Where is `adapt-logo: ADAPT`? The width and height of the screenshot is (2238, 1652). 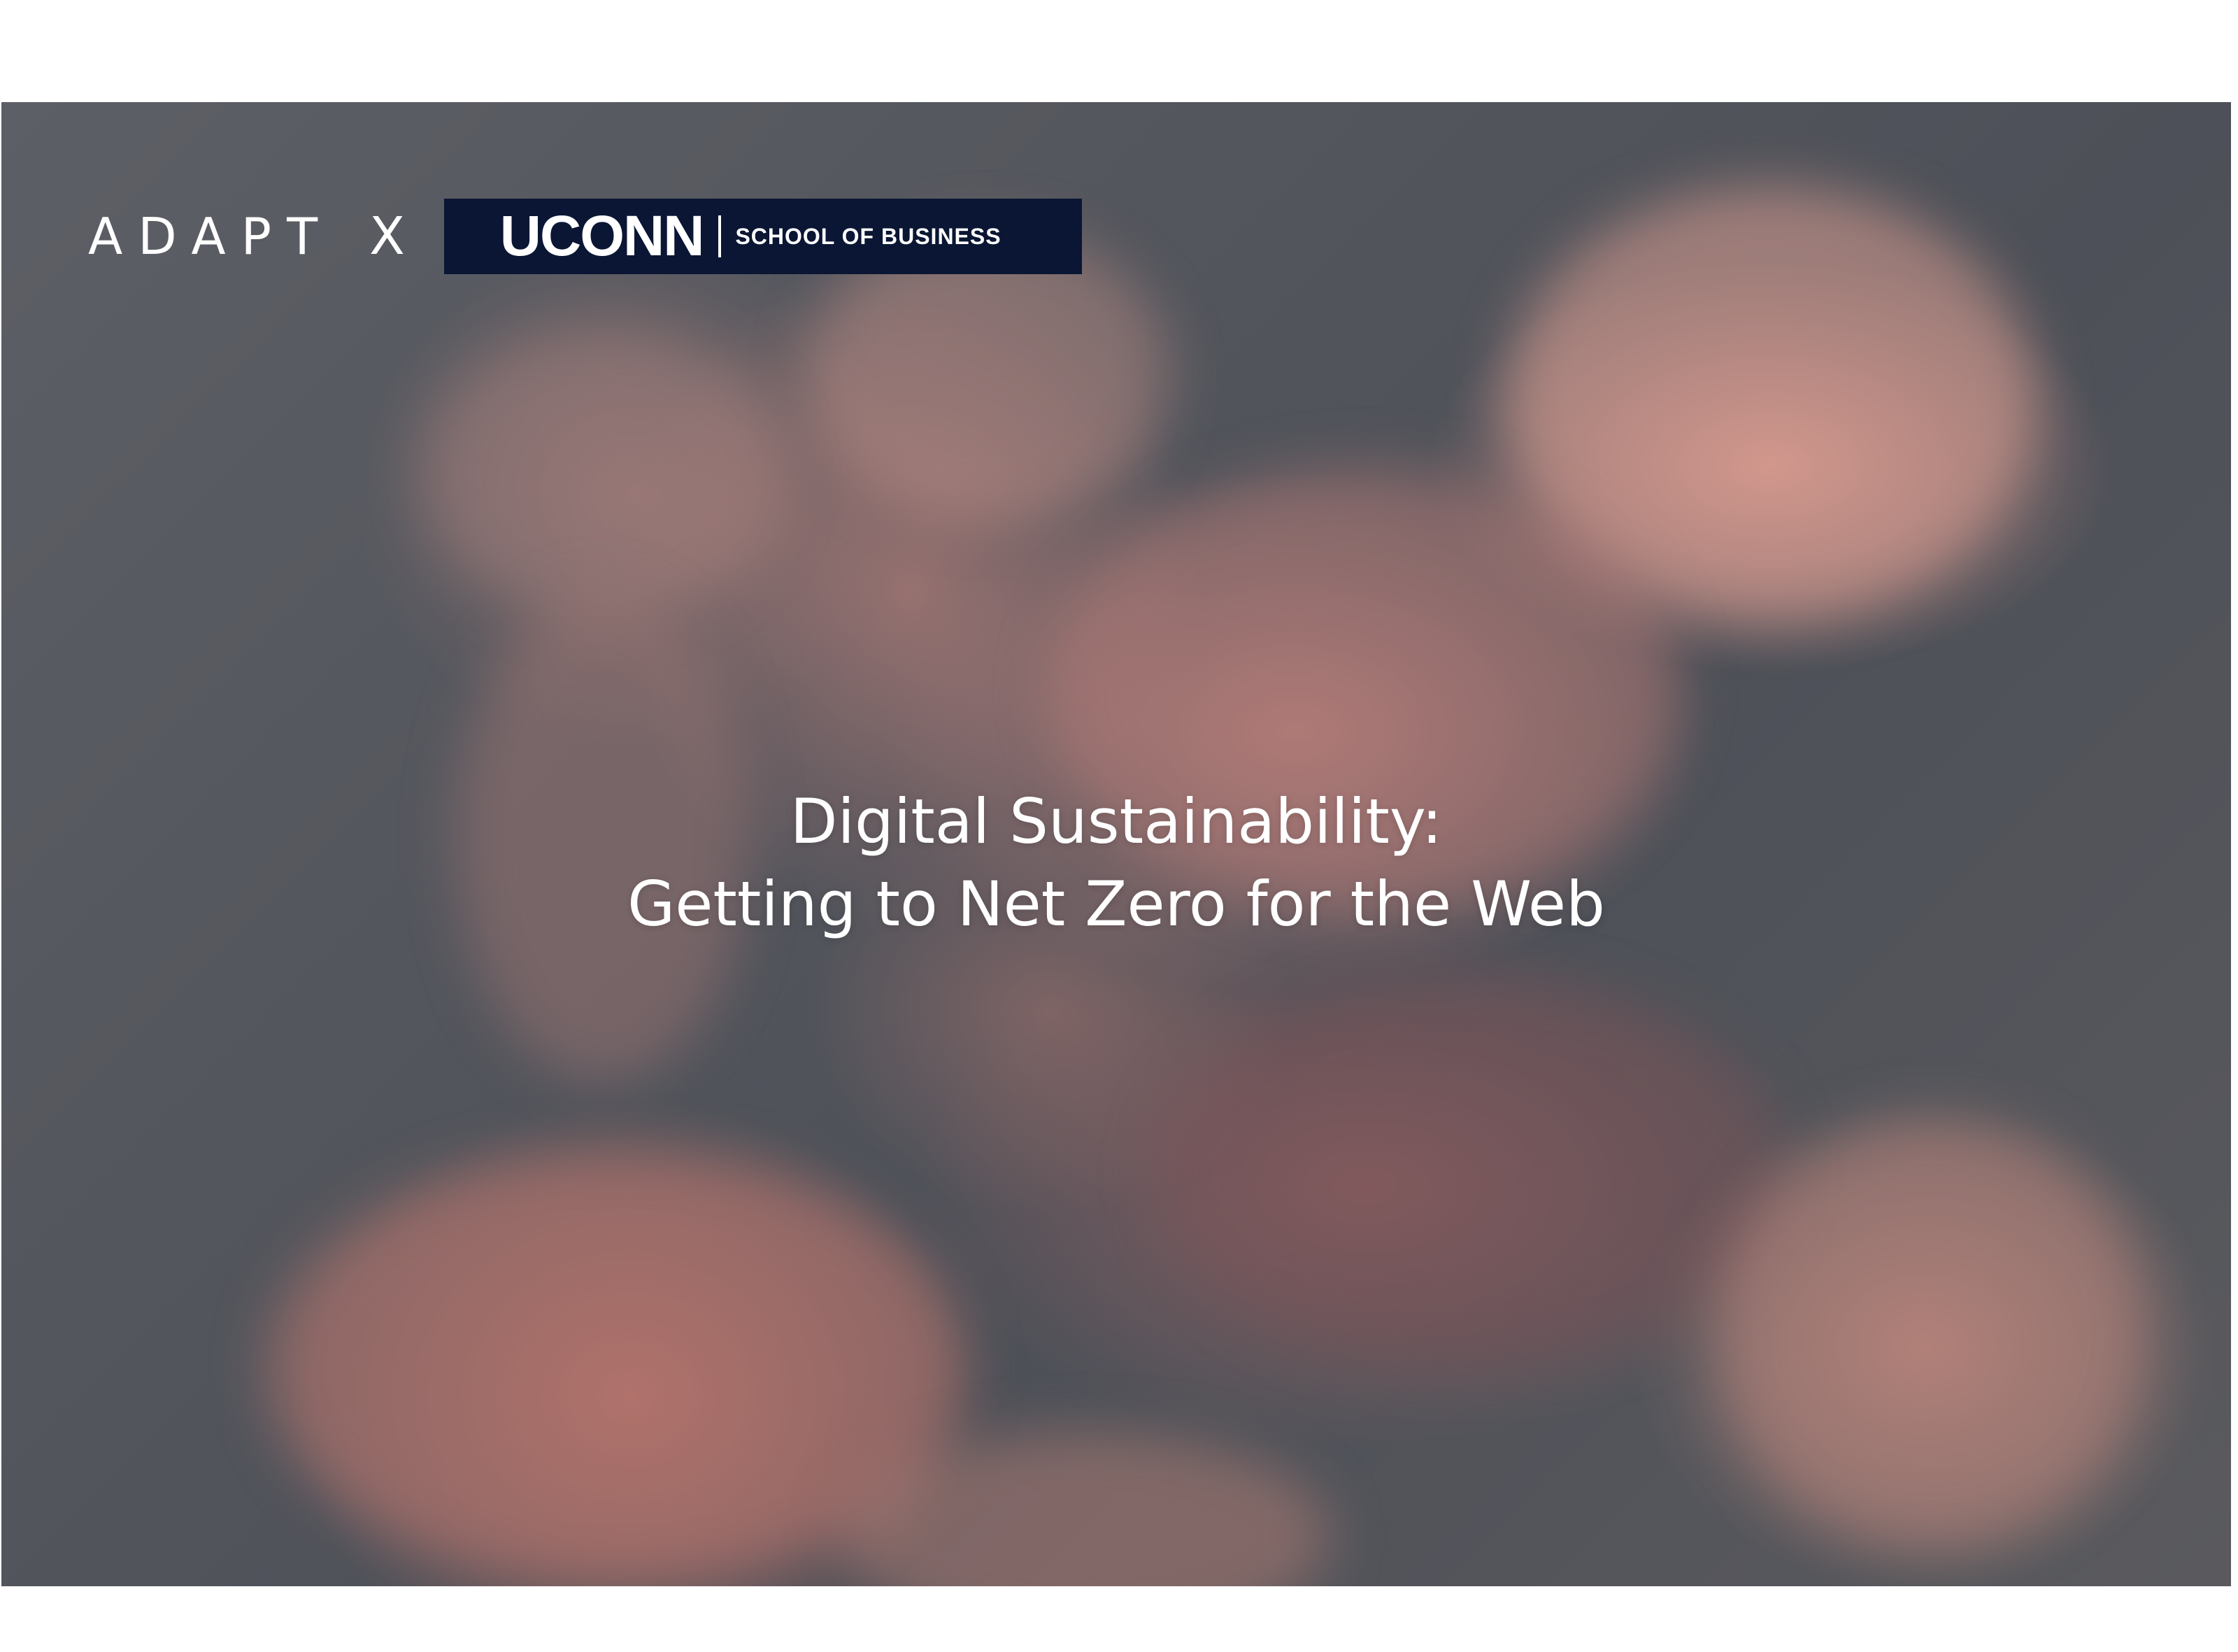 adapt-logo: ADAPT is located at coordinates (211, 236).